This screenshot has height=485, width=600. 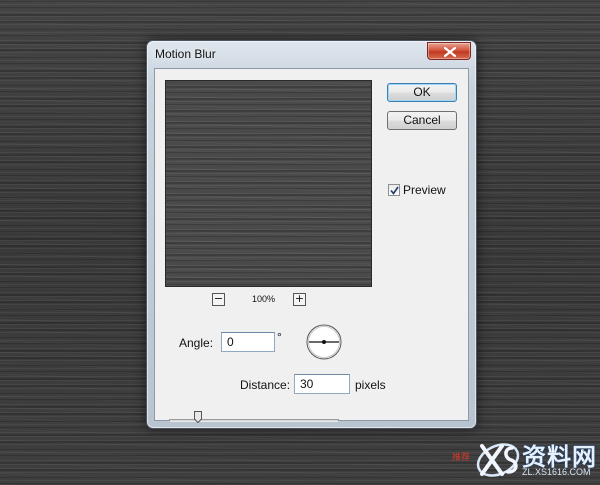 What do you see at coordinates (498, 460) in the screenshot?
I see `xs-logo-icon` at bounding box center [498, 460].